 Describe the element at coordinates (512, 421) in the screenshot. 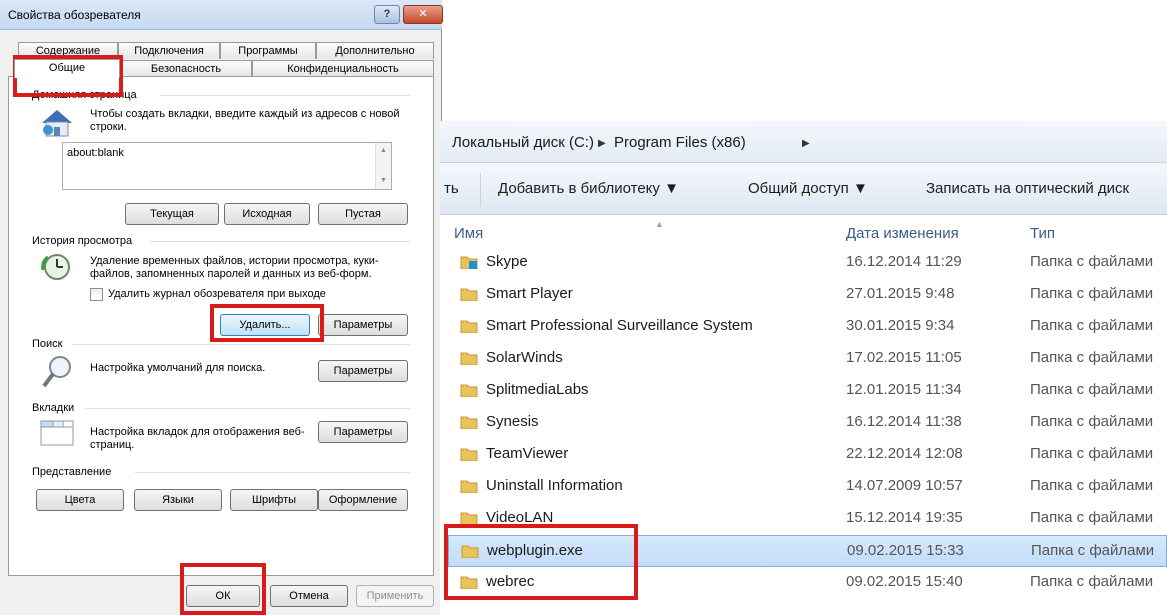

I see `file-name: Synesis` at that location.